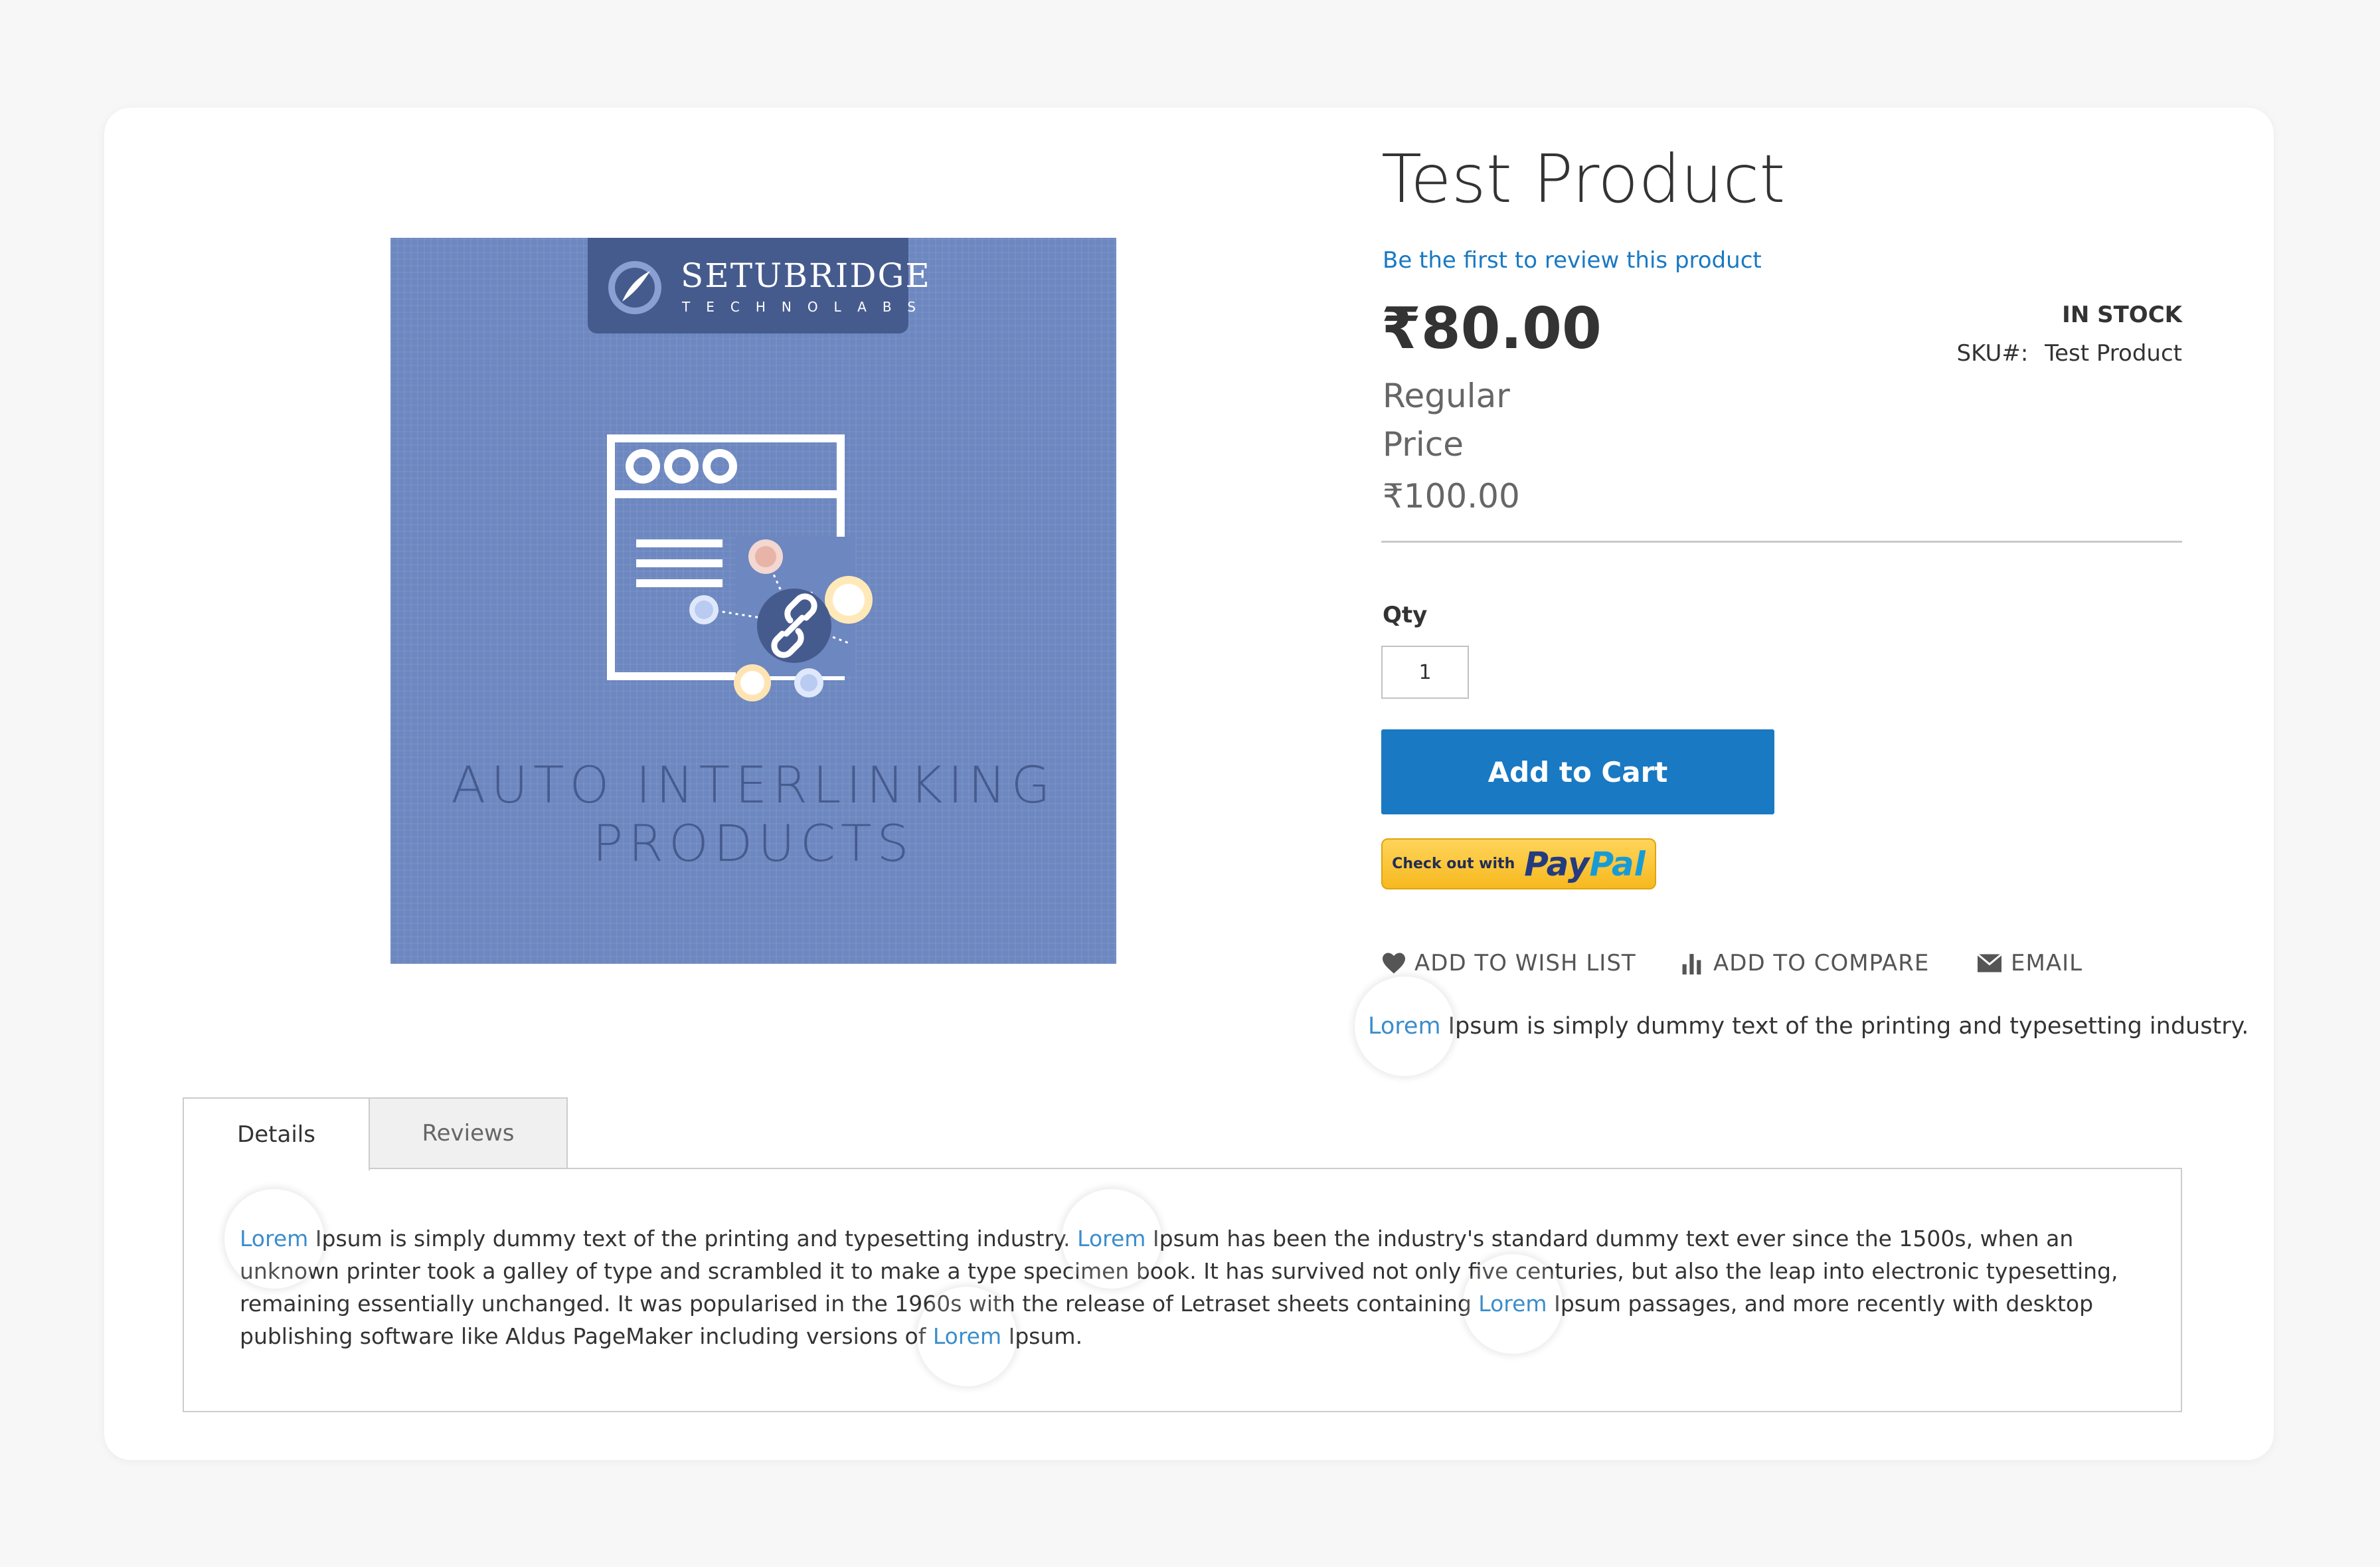  I want to click on sku-label: SKU#:, so click(1992, 353).